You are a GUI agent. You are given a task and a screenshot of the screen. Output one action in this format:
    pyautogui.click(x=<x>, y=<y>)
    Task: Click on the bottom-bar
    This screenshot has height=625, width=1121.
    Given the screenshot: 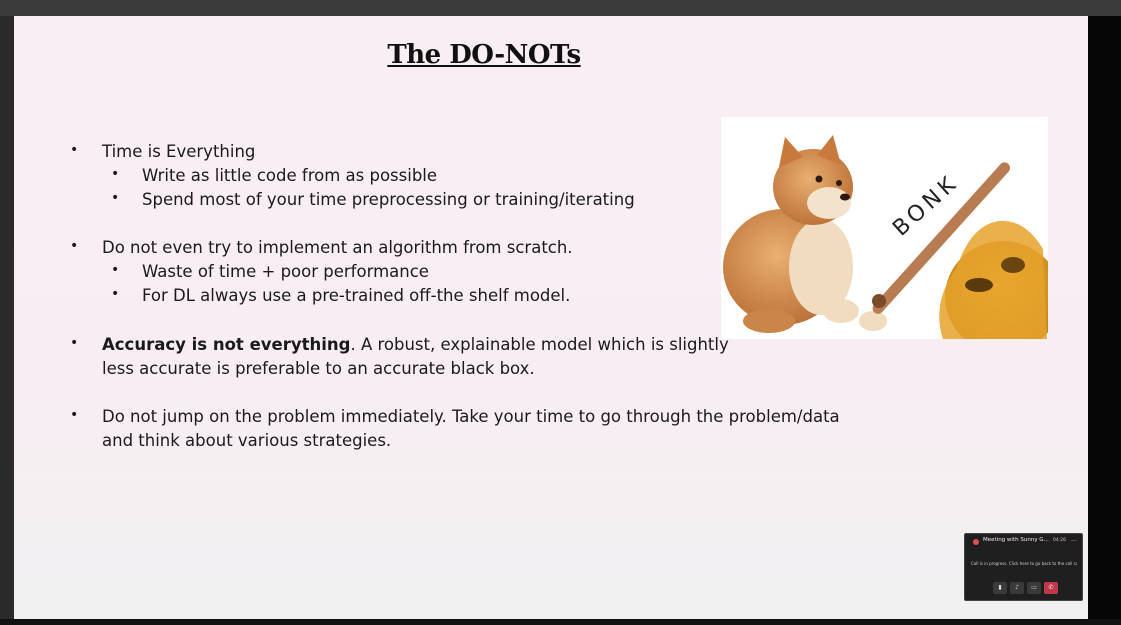 What is the action you would take?
    pyautogui.click(x=560, y=622)
    